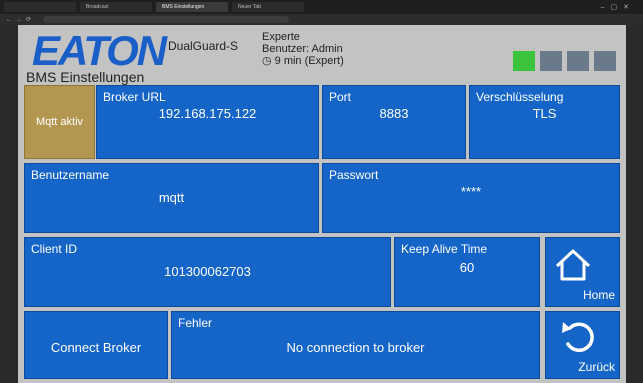 This screenshot has height=383, width=643. I want to click on port-field: Port 8883, so click(394, 122).